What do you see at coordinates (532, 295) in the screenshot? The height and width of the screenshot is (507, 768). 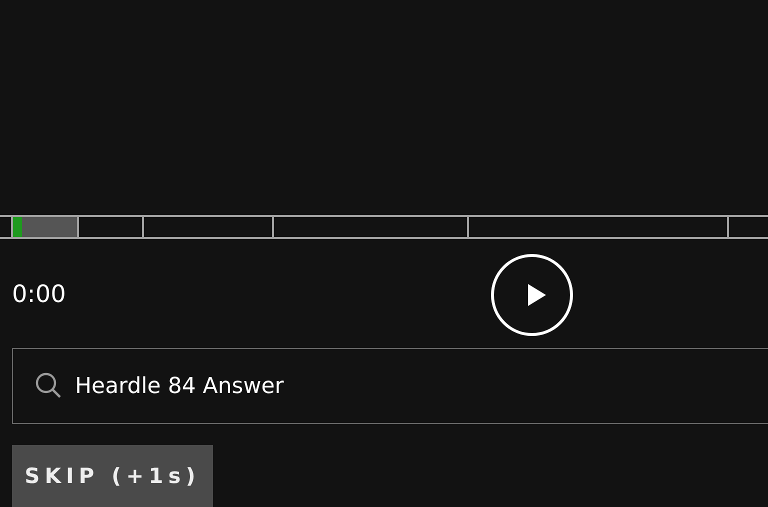 I see `play-button` at bounding box center [532, 295].